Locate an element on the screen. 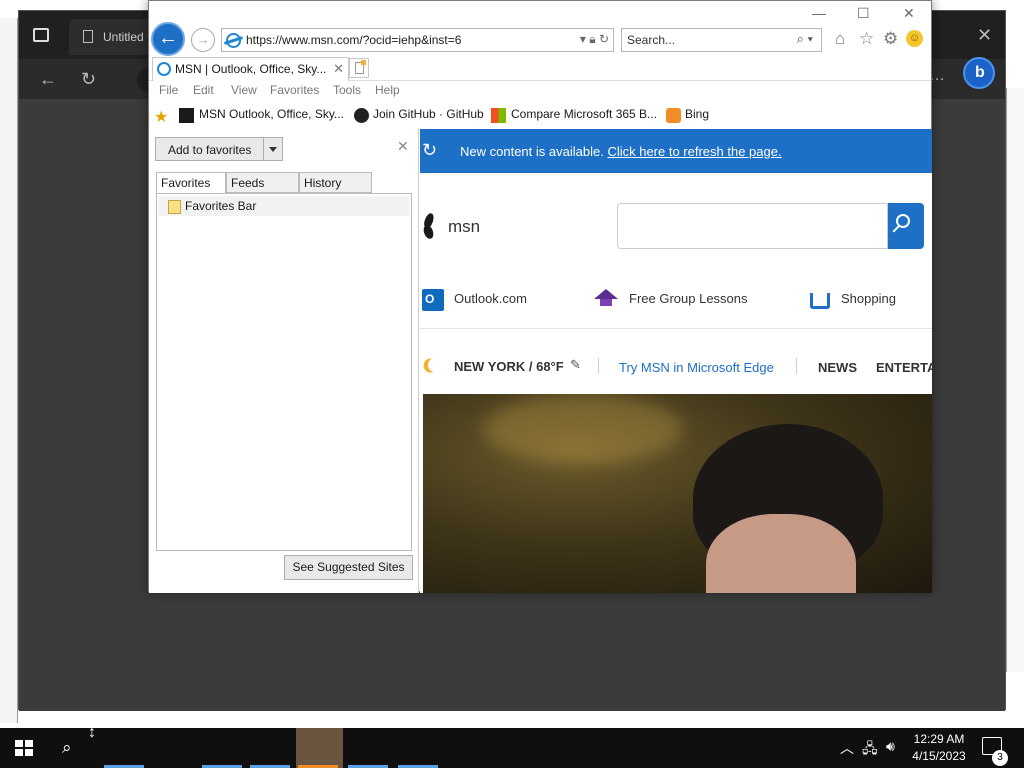  github-icon is located at coordinates (361, 115).